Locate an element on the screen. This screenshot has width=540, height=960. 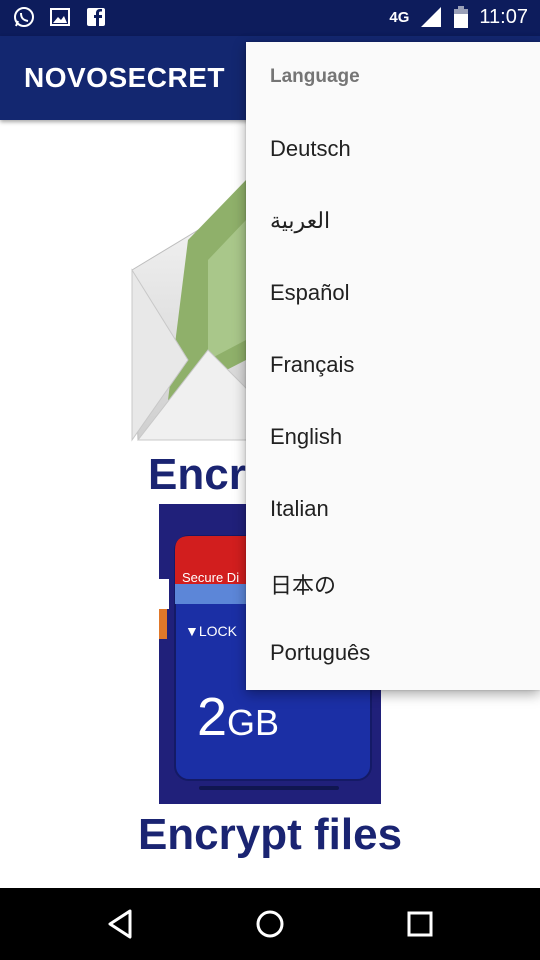
menu-item-label: 日本の is located at coordinates (303, 585).